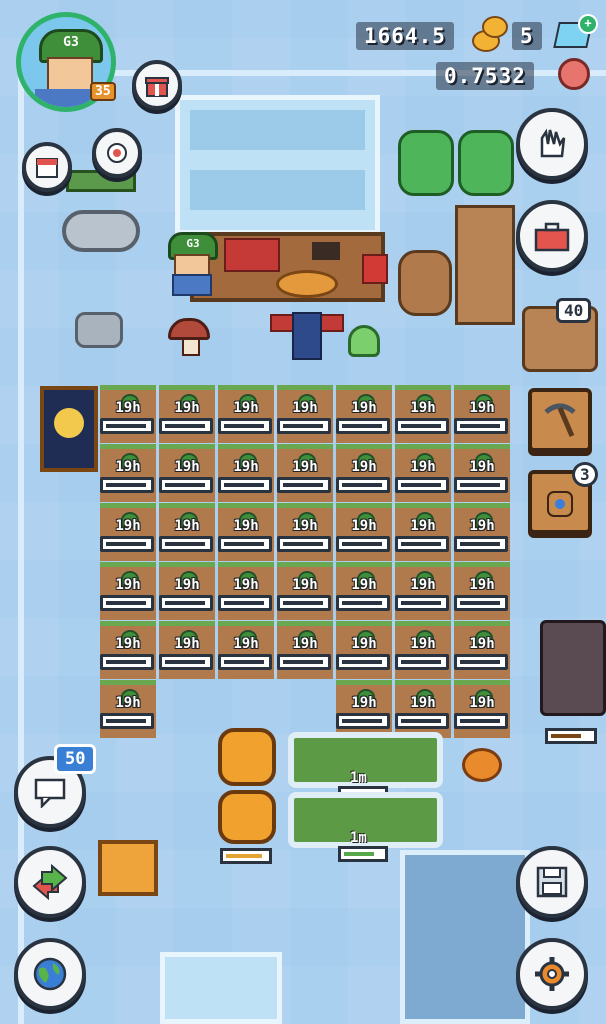 The width and height of the screenshot is (606, 1024). I want to click on chat-unread-count: 50, so click(75, 759).